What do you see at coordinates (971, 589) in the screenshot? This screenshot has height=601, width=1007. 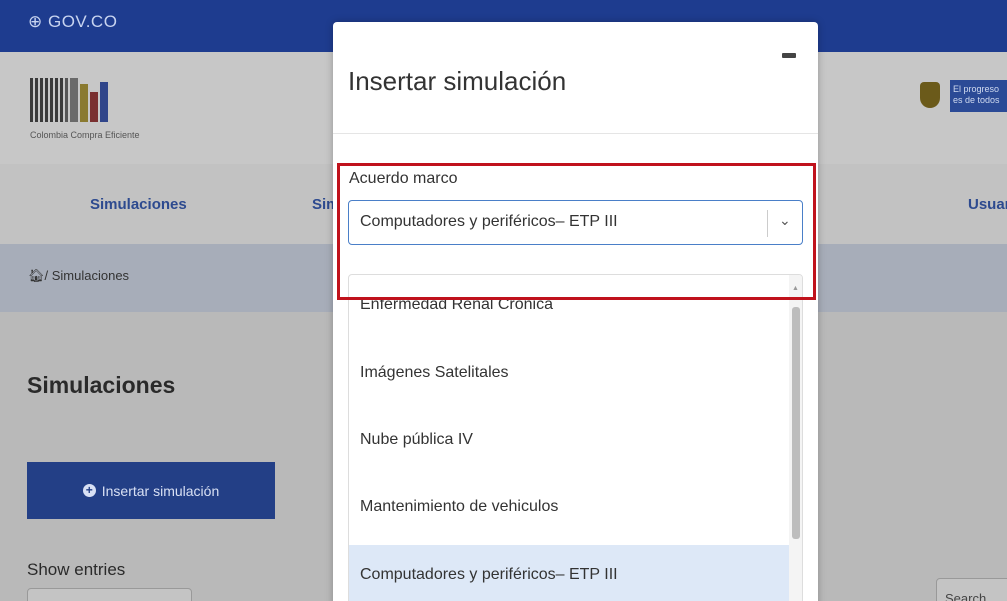 I see `search-input: Search` at bounding box center [971, 589].